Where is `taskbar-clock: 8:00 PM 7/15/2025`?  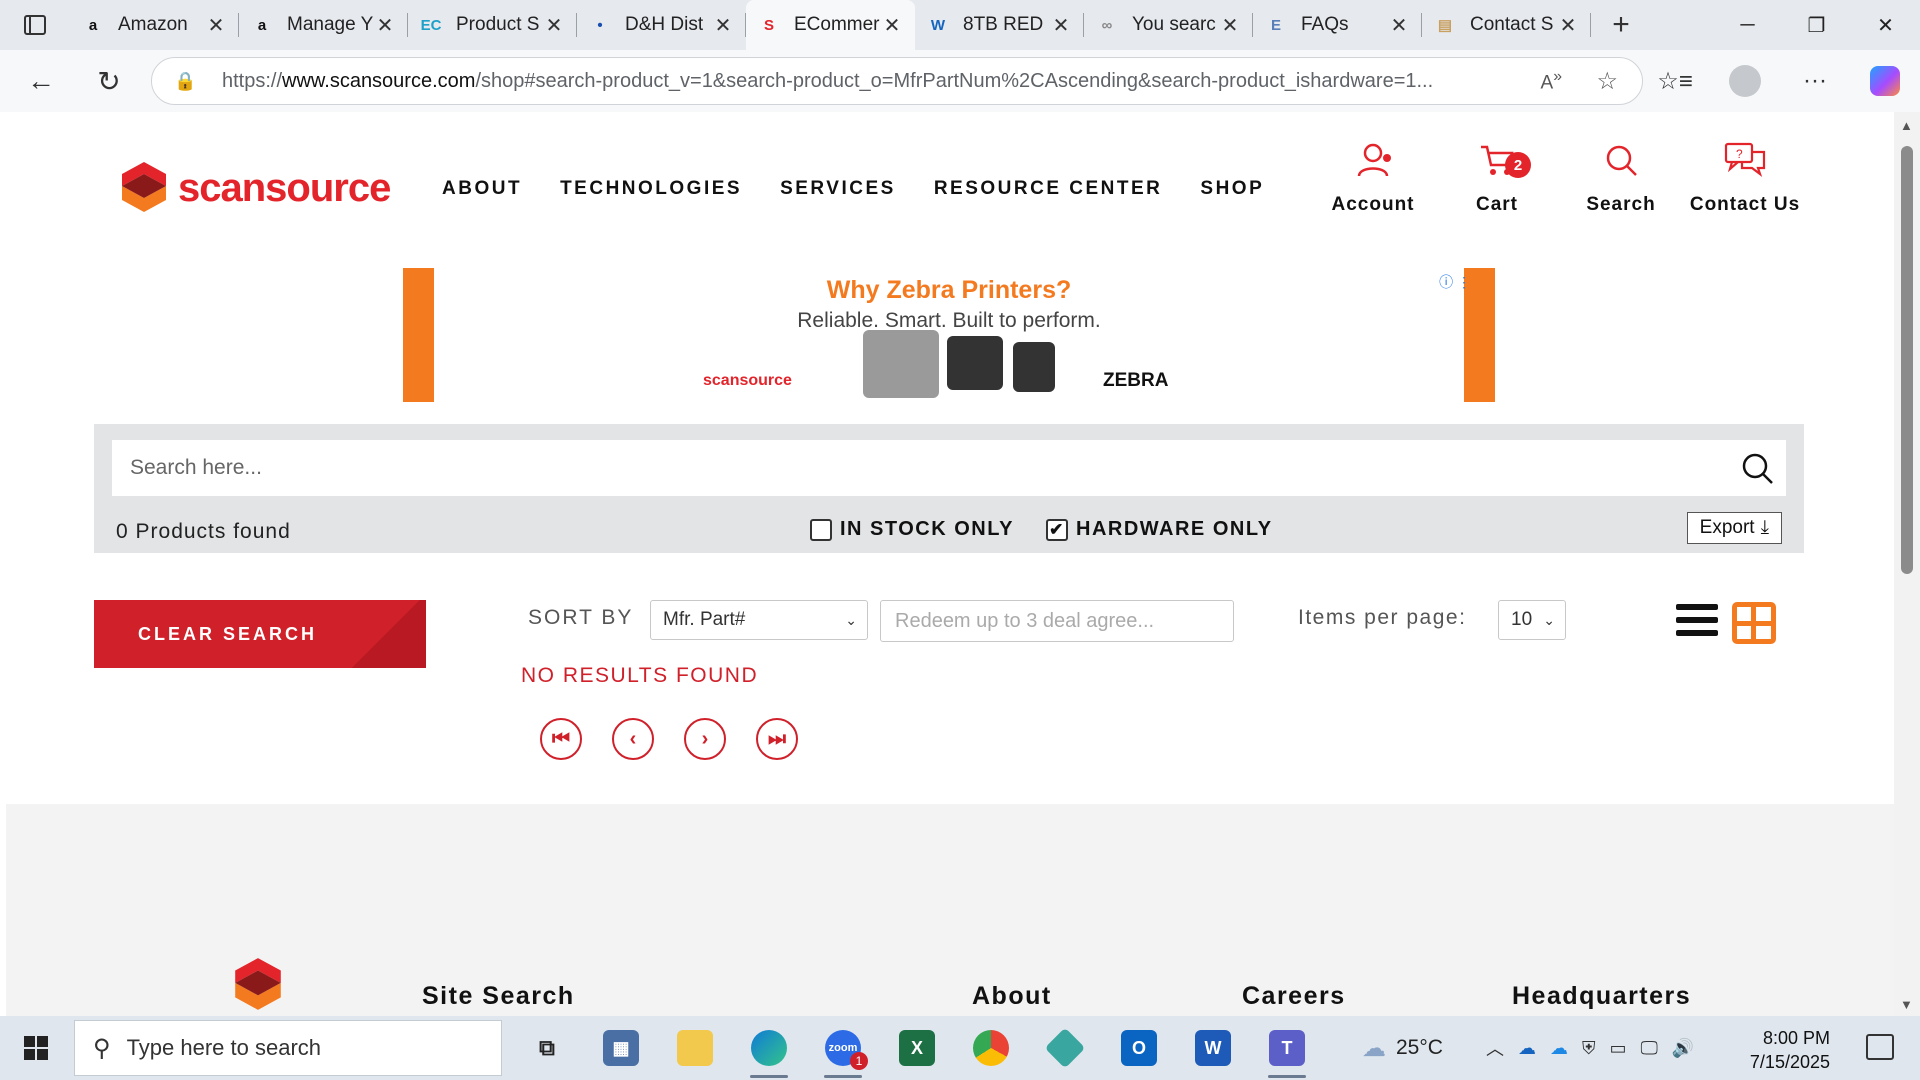
taskbar-clock: 8:00 PM 7/15/2025 is located at coordinates (1785, 1050).